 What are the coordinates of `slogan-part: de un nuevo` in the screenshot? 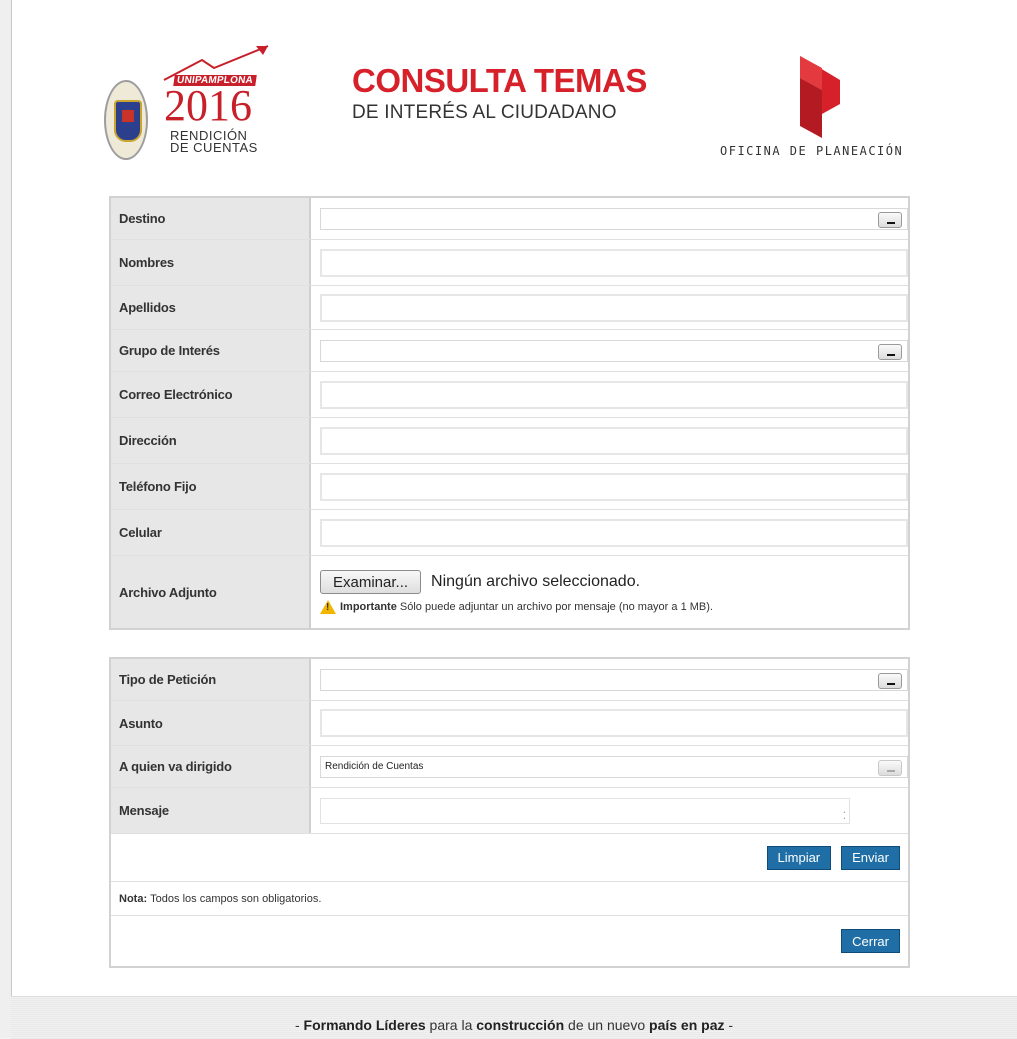 It's located at (607, 1025).